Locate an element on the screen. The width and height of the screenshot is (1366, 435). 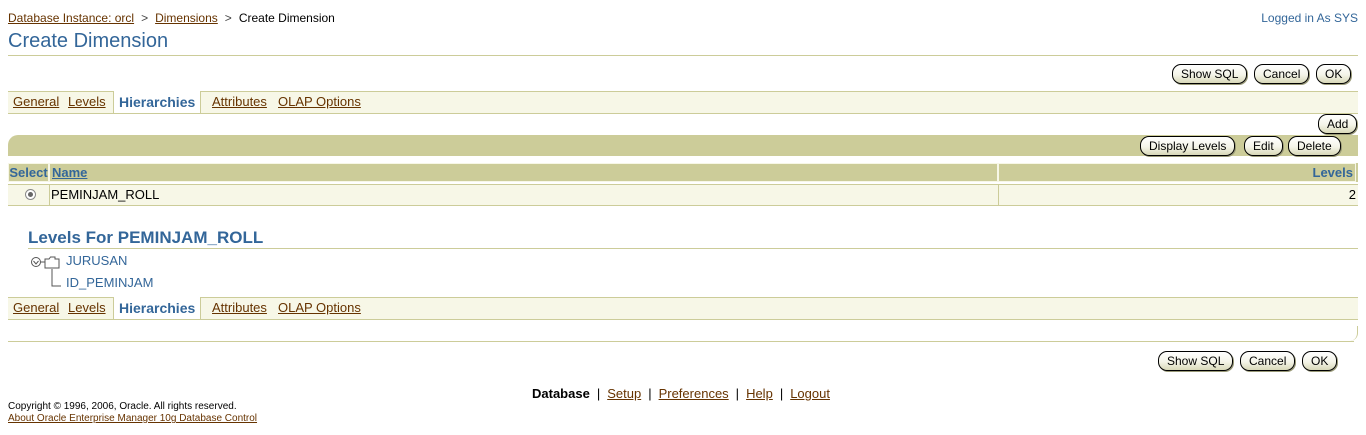
radio-selected-icon is located at coordinates (30, 194).